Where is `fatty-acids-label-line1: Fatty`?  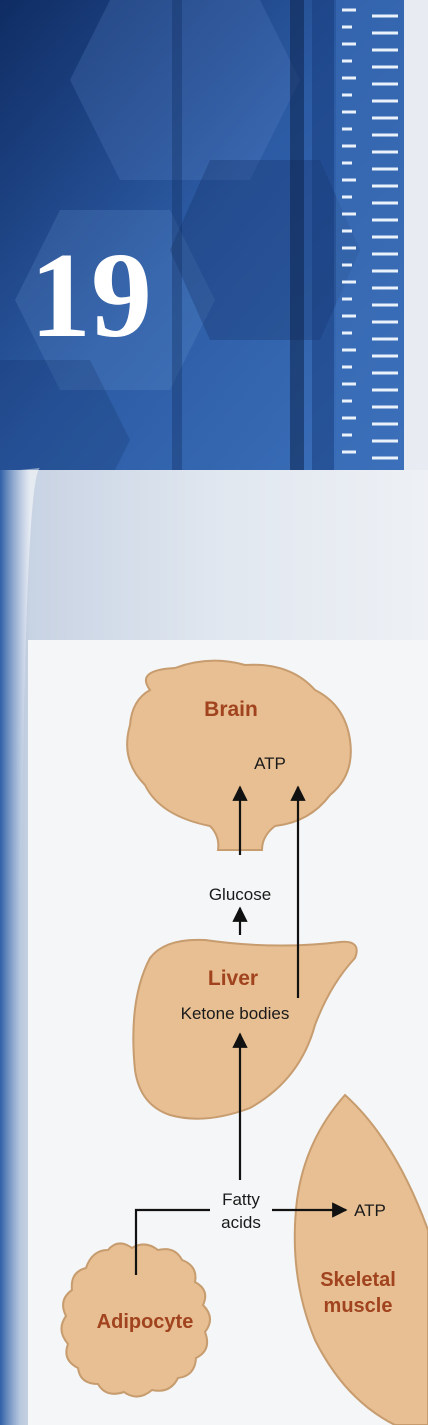 fatty-acids-label-line1: Fatty is located at coordinates (241, 1199).